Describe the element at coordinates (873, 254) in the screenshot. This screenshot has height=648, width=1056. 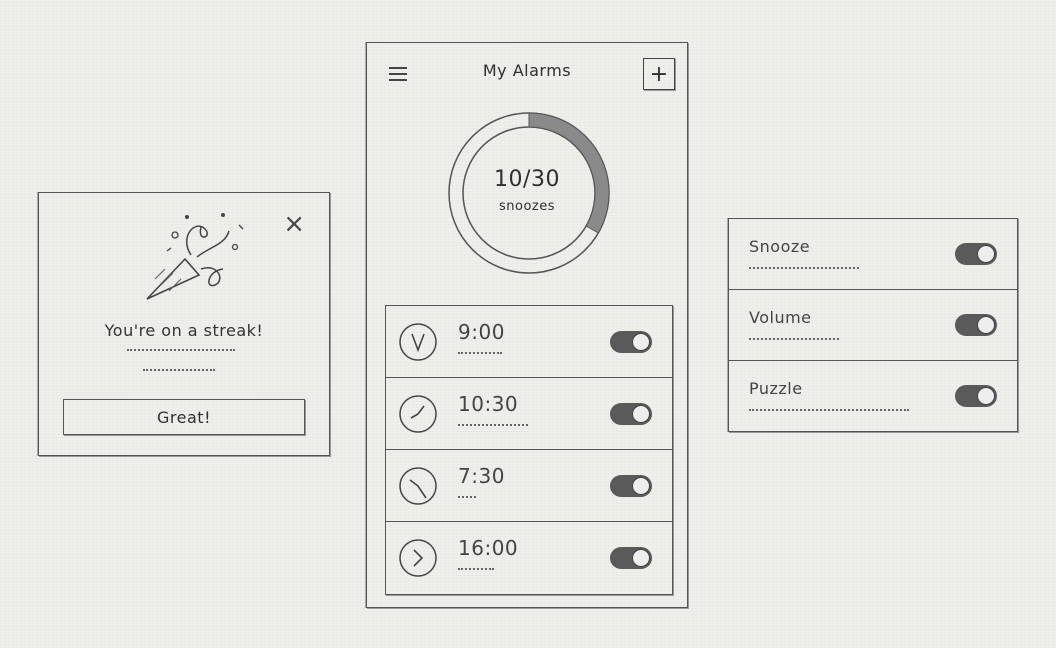
I see `setting-row-snooze: Snooze` at that location.